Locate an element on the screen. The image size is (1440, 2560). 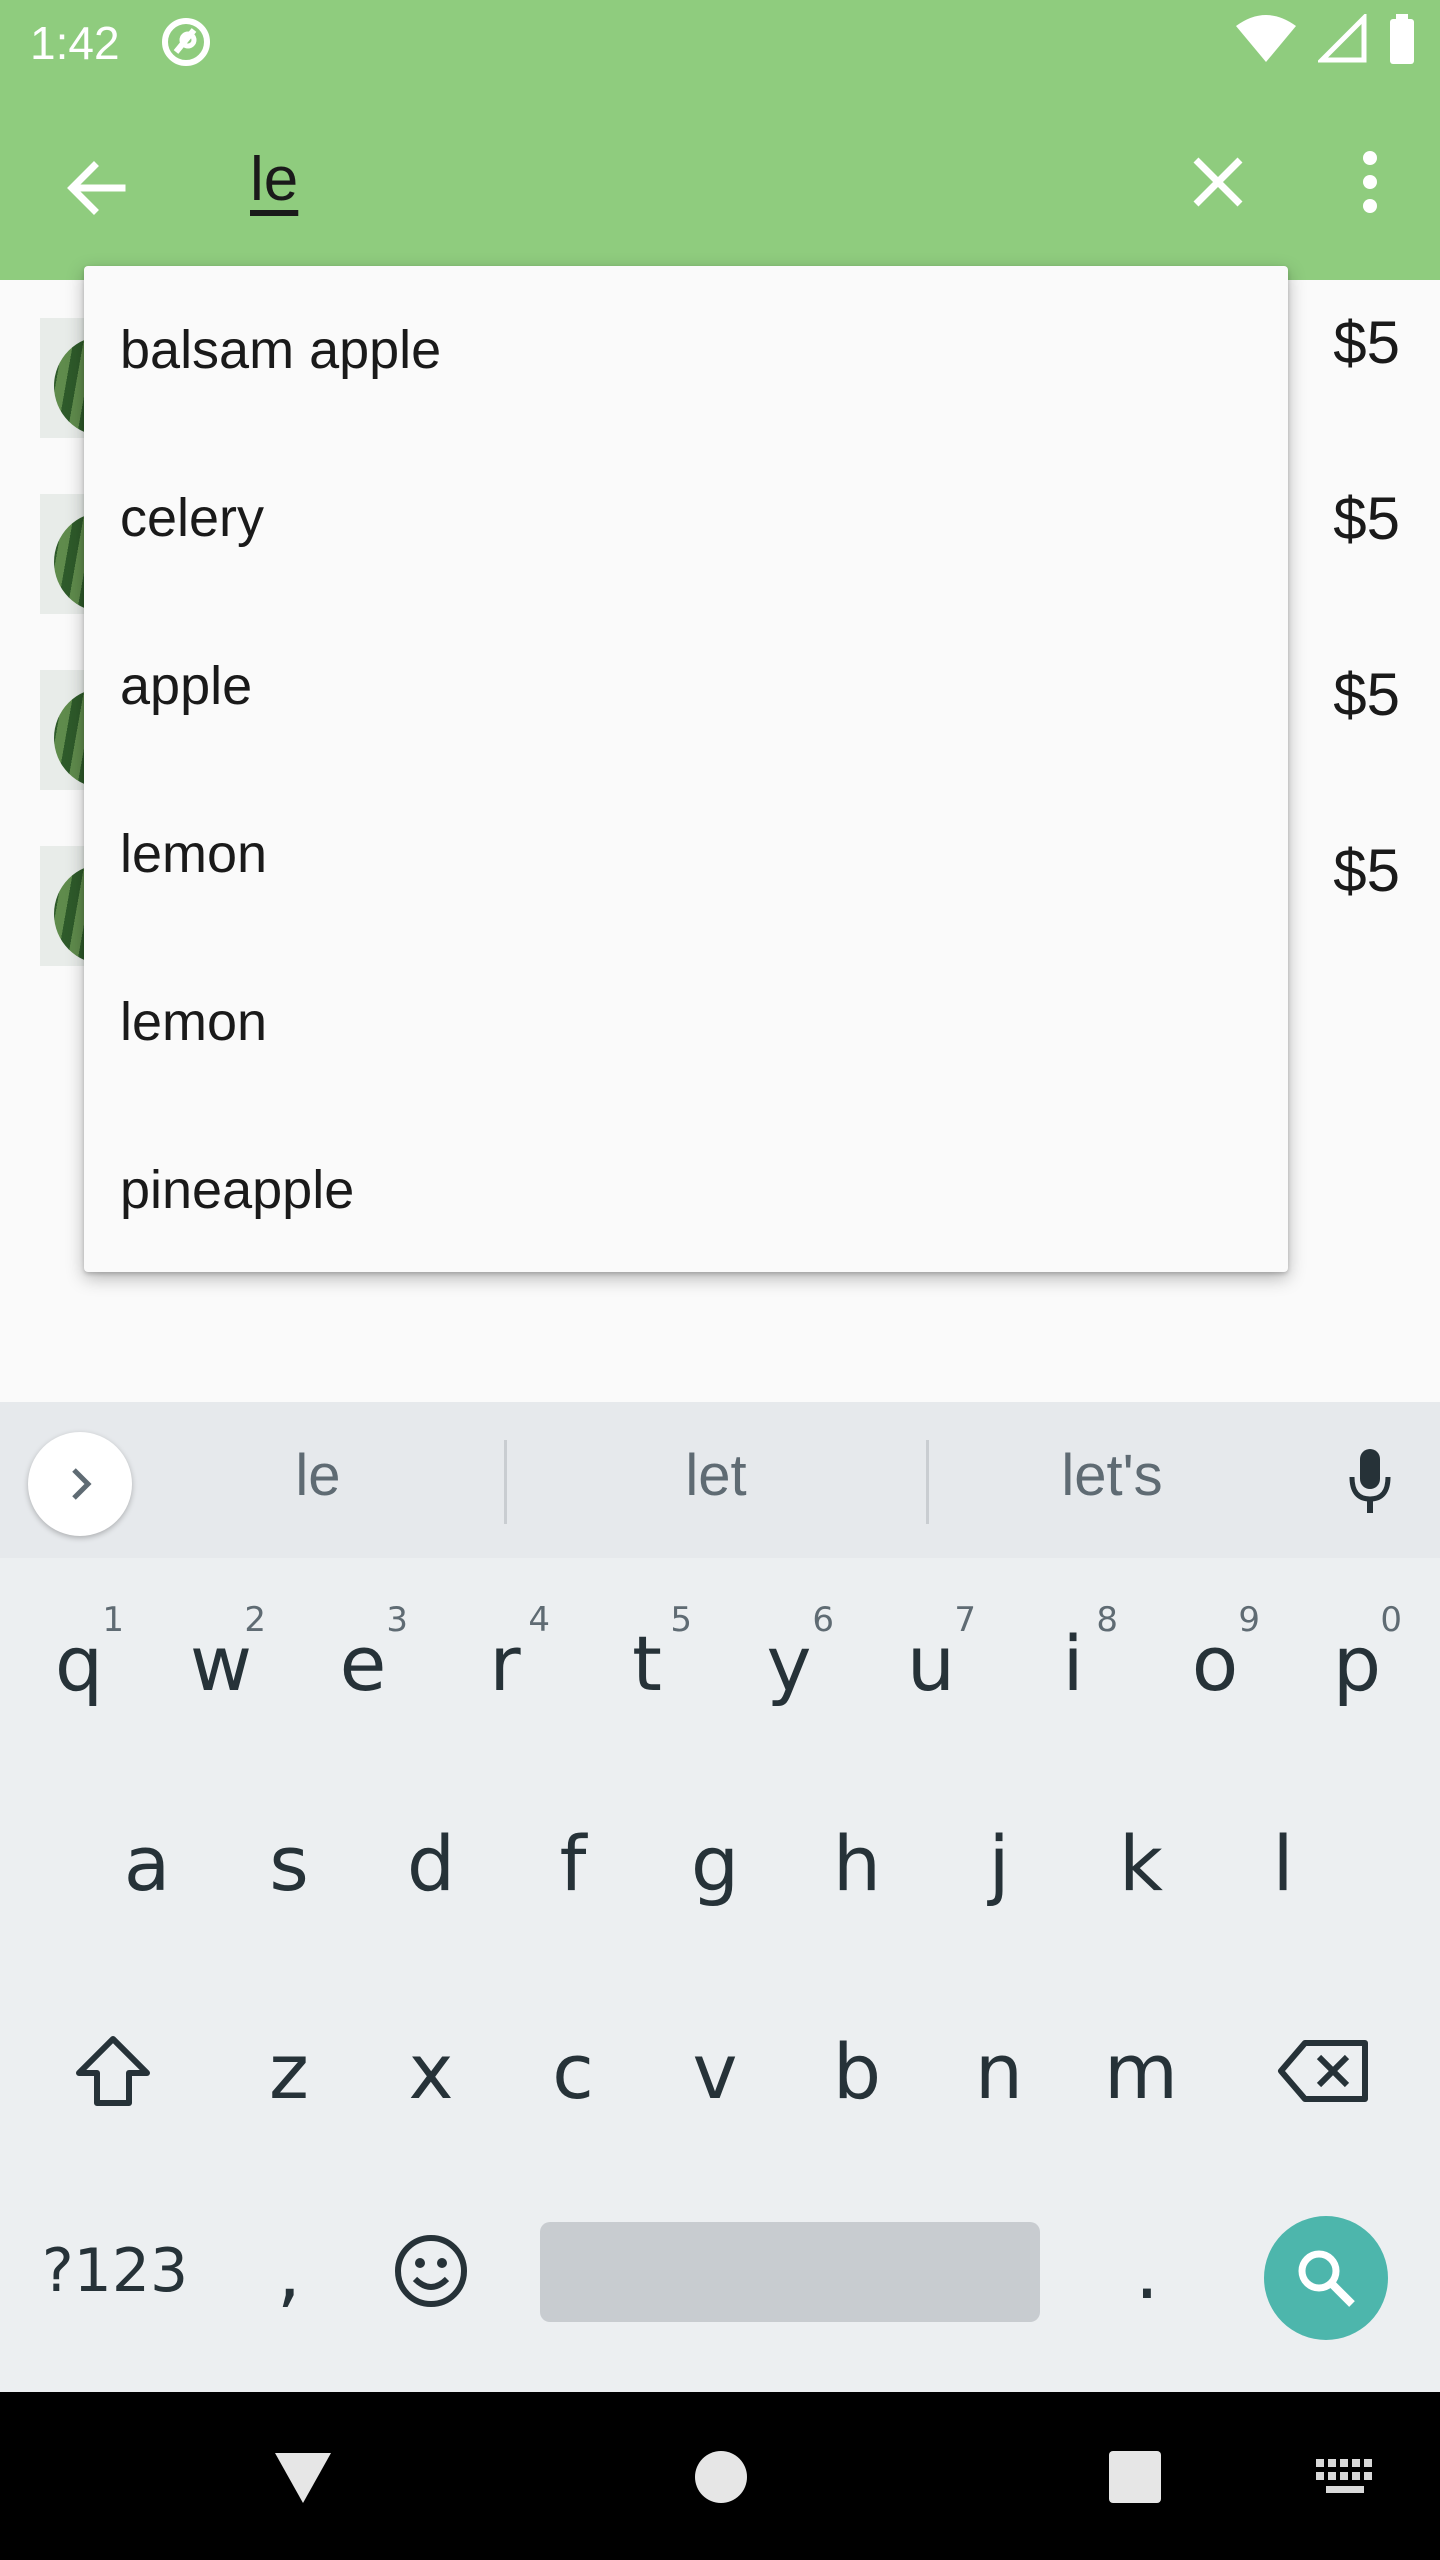
key-r: r4 is located at coordinates (505, 1663).